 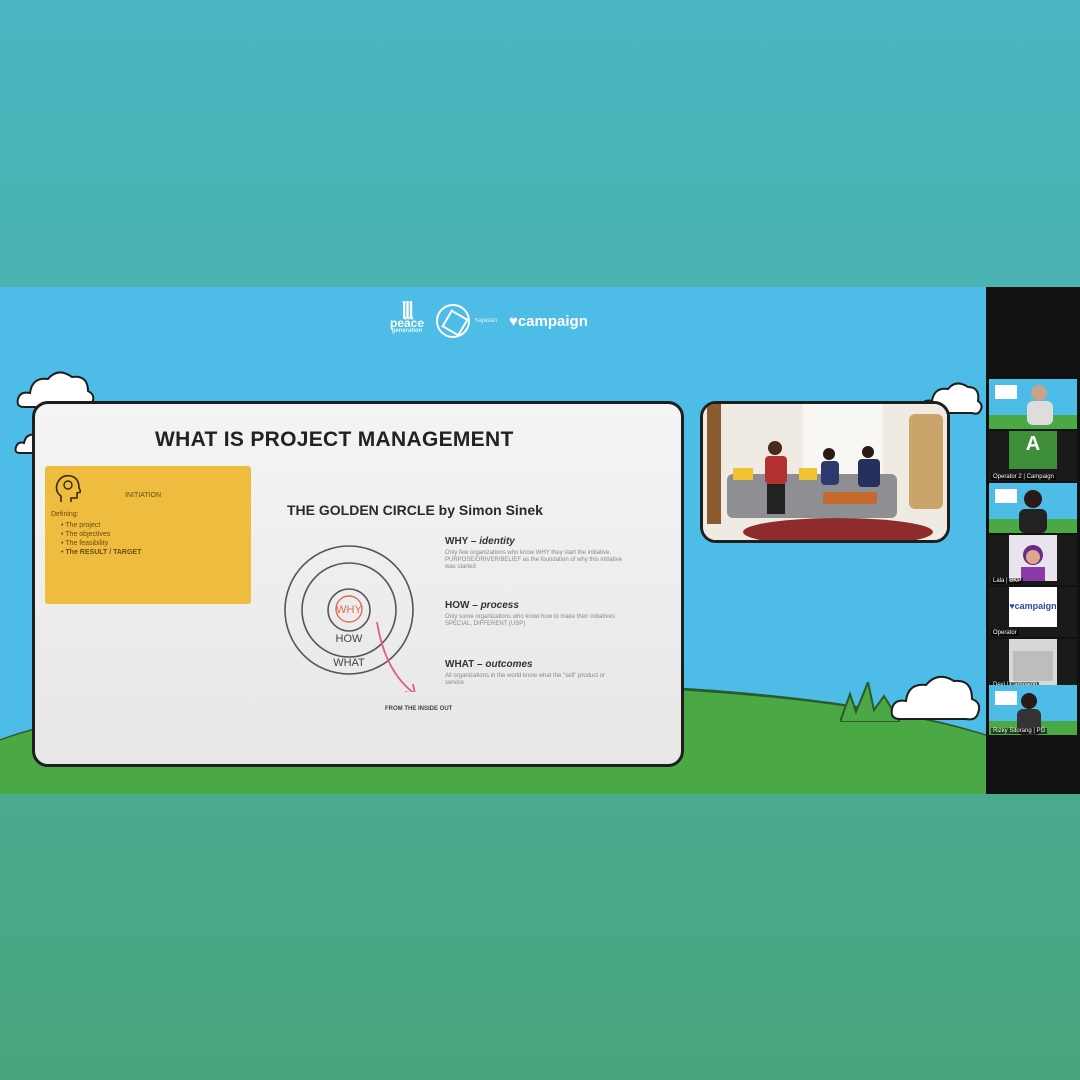 I want to click on studio-scene, so click(x=825, y=472).